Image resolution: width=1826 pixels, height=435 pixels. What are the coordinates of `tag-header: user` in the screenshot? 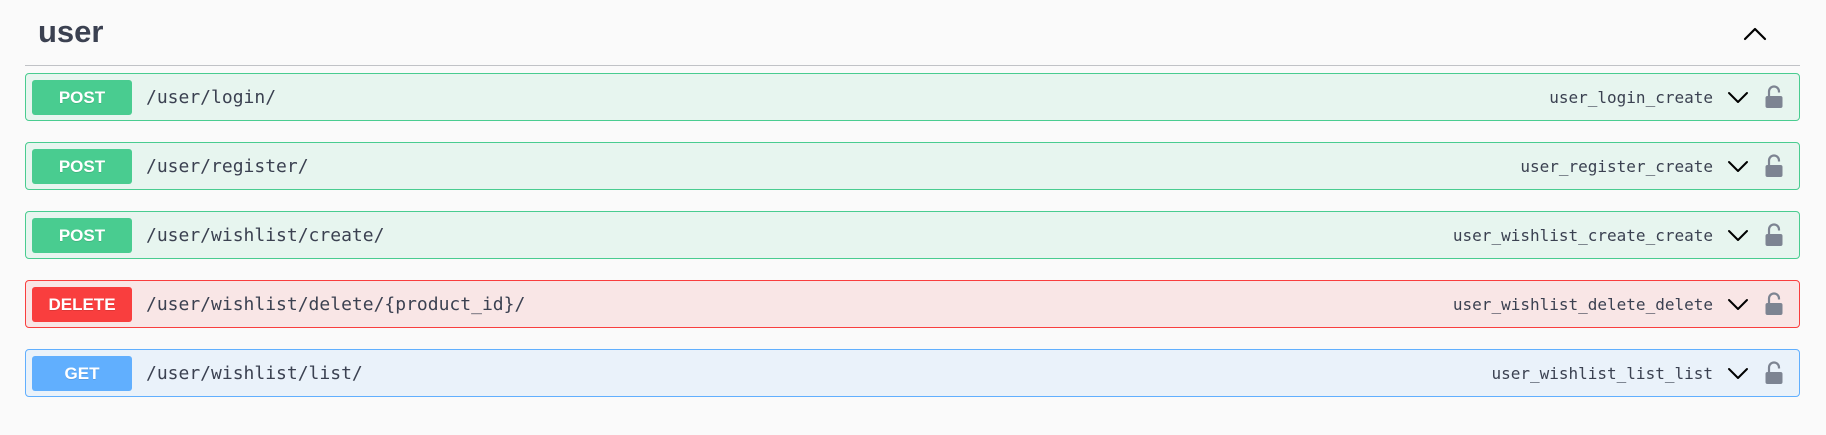 It's located at (912, 33).